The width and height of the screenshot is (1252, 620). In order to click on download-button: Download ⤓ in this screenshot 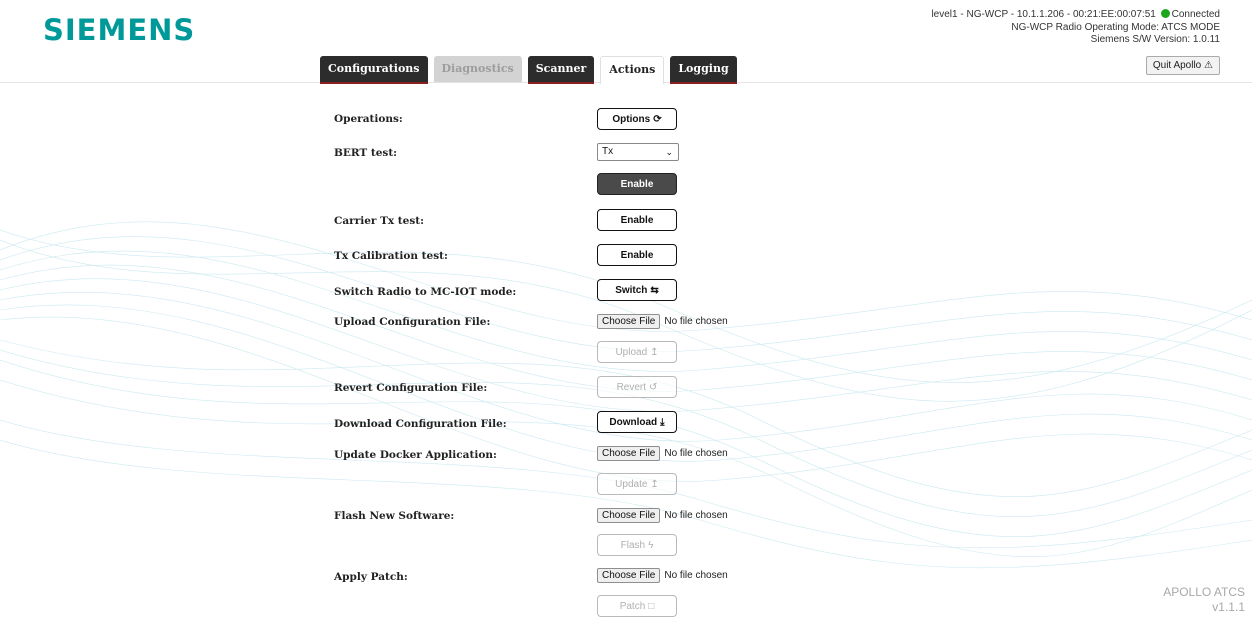, I will do `click(637, 422)`.